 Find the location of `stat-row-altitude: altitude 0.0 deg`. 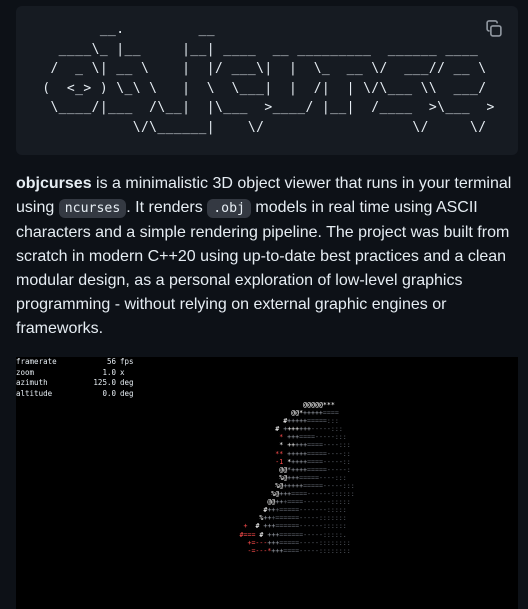

stat-row-altitude: altitude 0.0 deg is located at coordinates (75, 394).